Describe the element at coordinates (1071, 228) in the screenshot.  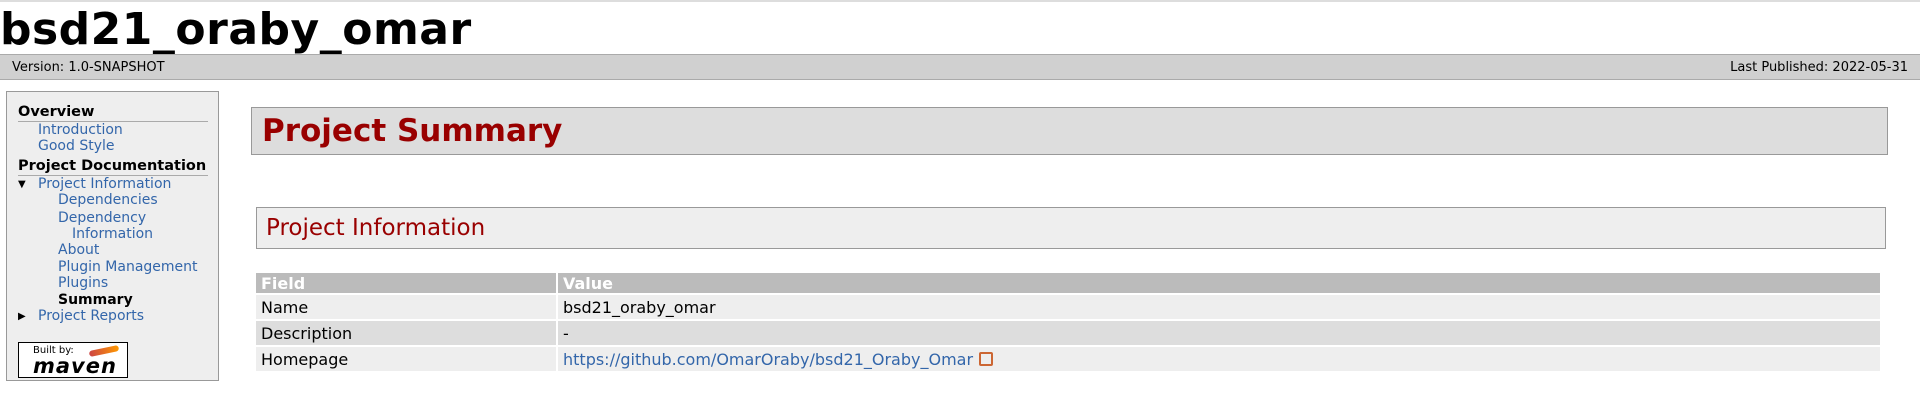
I see `section-title: Project Information` at that location.